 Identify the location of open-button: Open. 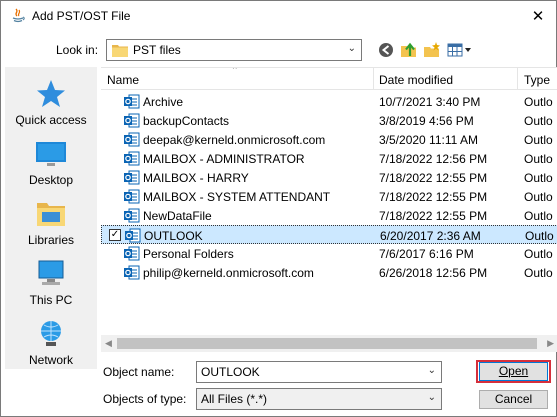
(513, 371).